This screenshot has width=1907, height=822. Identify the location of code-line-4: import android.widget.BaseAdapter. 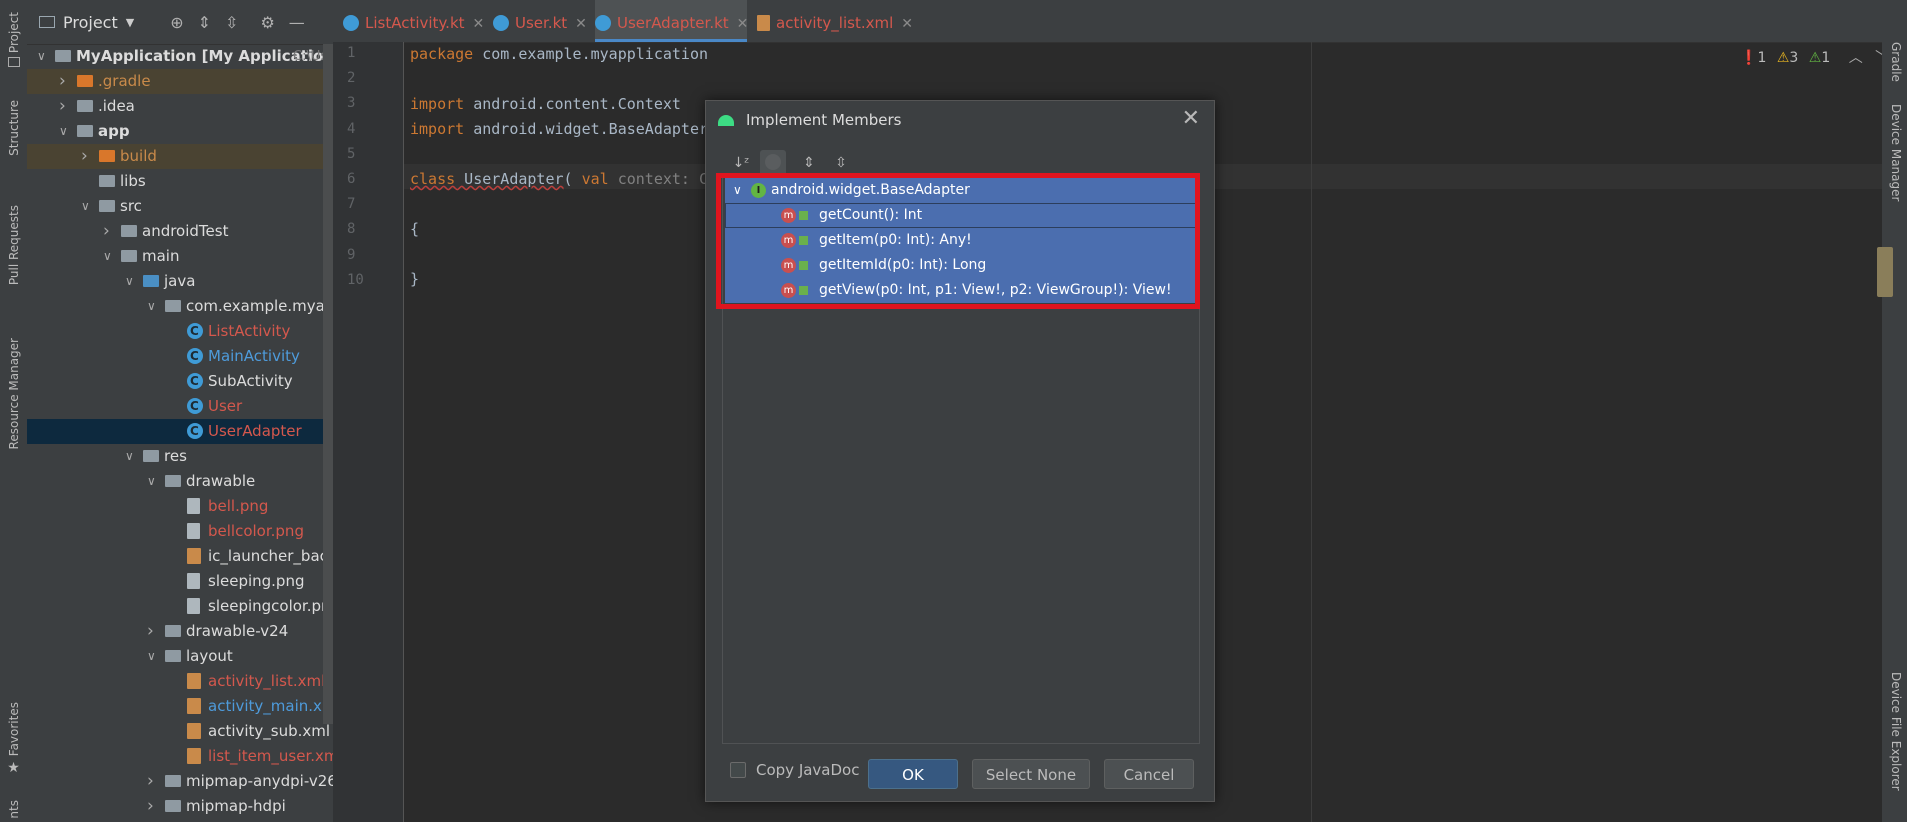
(559, 129).